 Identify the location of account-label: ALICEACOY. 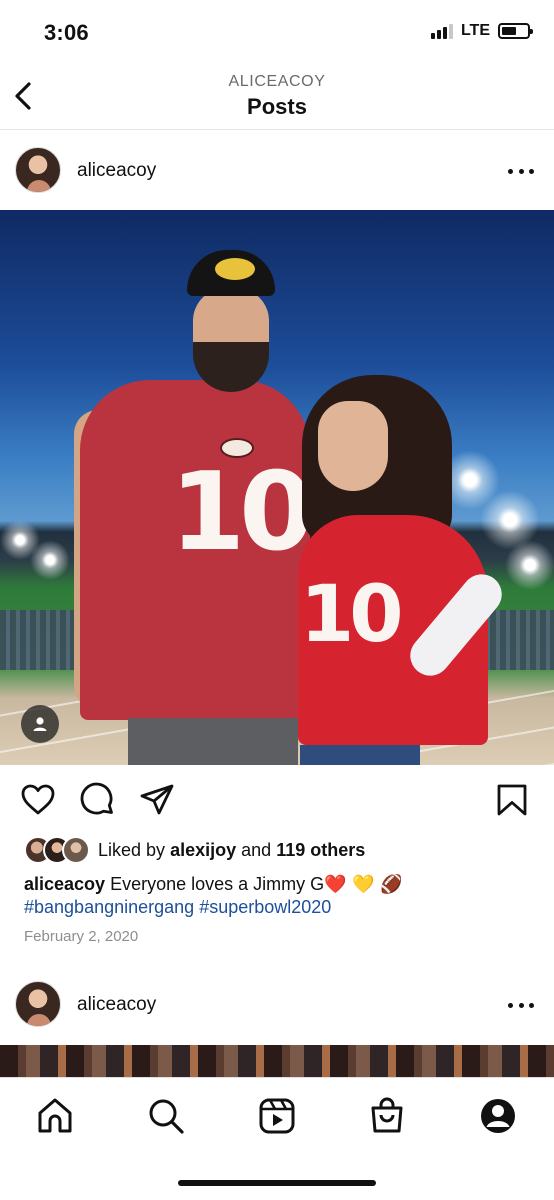
(277, 81).